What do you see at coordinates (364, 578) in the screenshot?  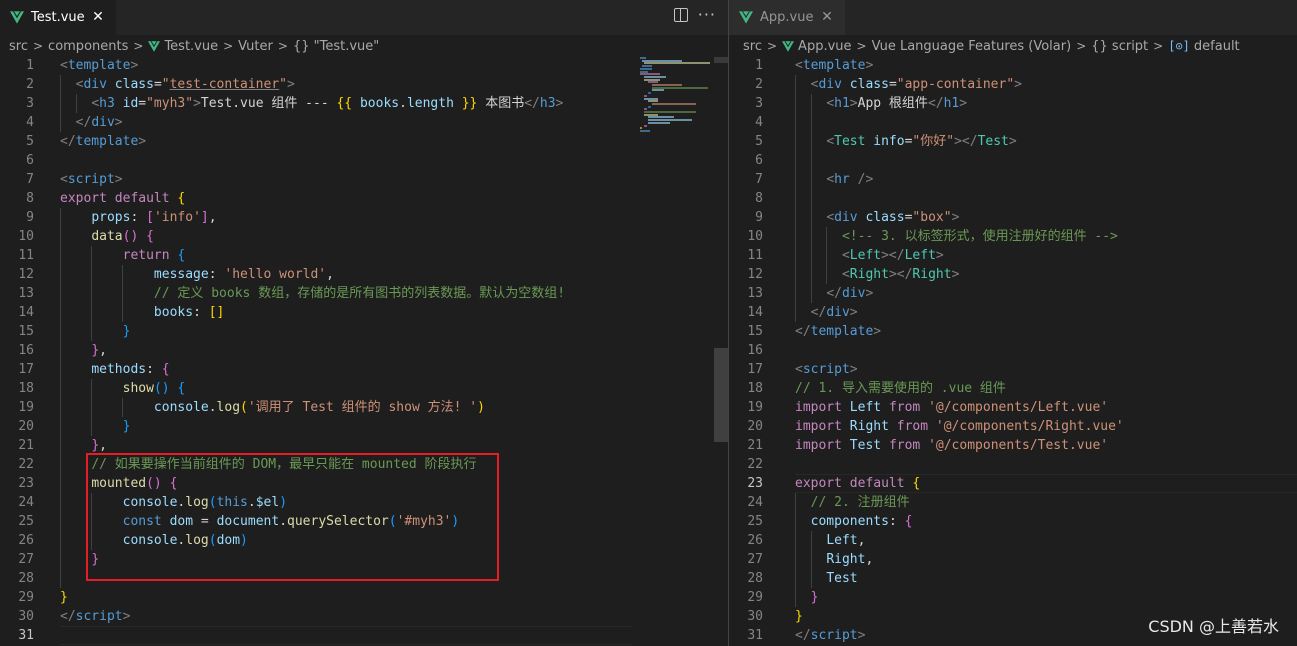 I see `code-line: 28` at bounding box center [364, 578].